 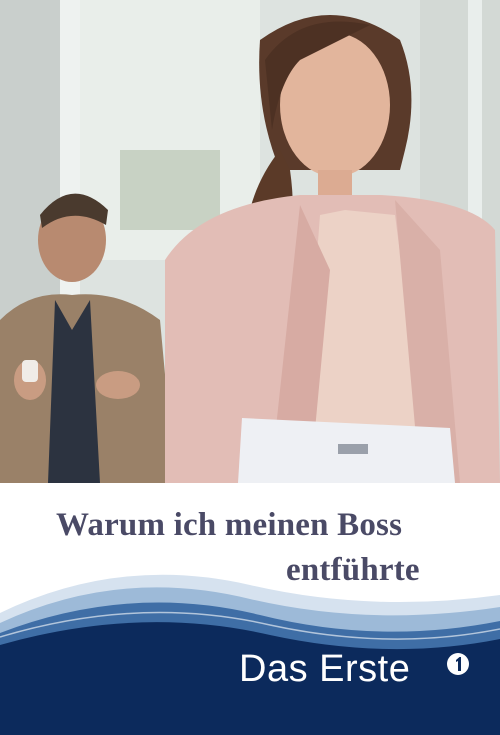 What do you see at coordinates (325, 669) in the screenshot?
I see `channel-name: Das Erste` at bounding box center [325, 669].